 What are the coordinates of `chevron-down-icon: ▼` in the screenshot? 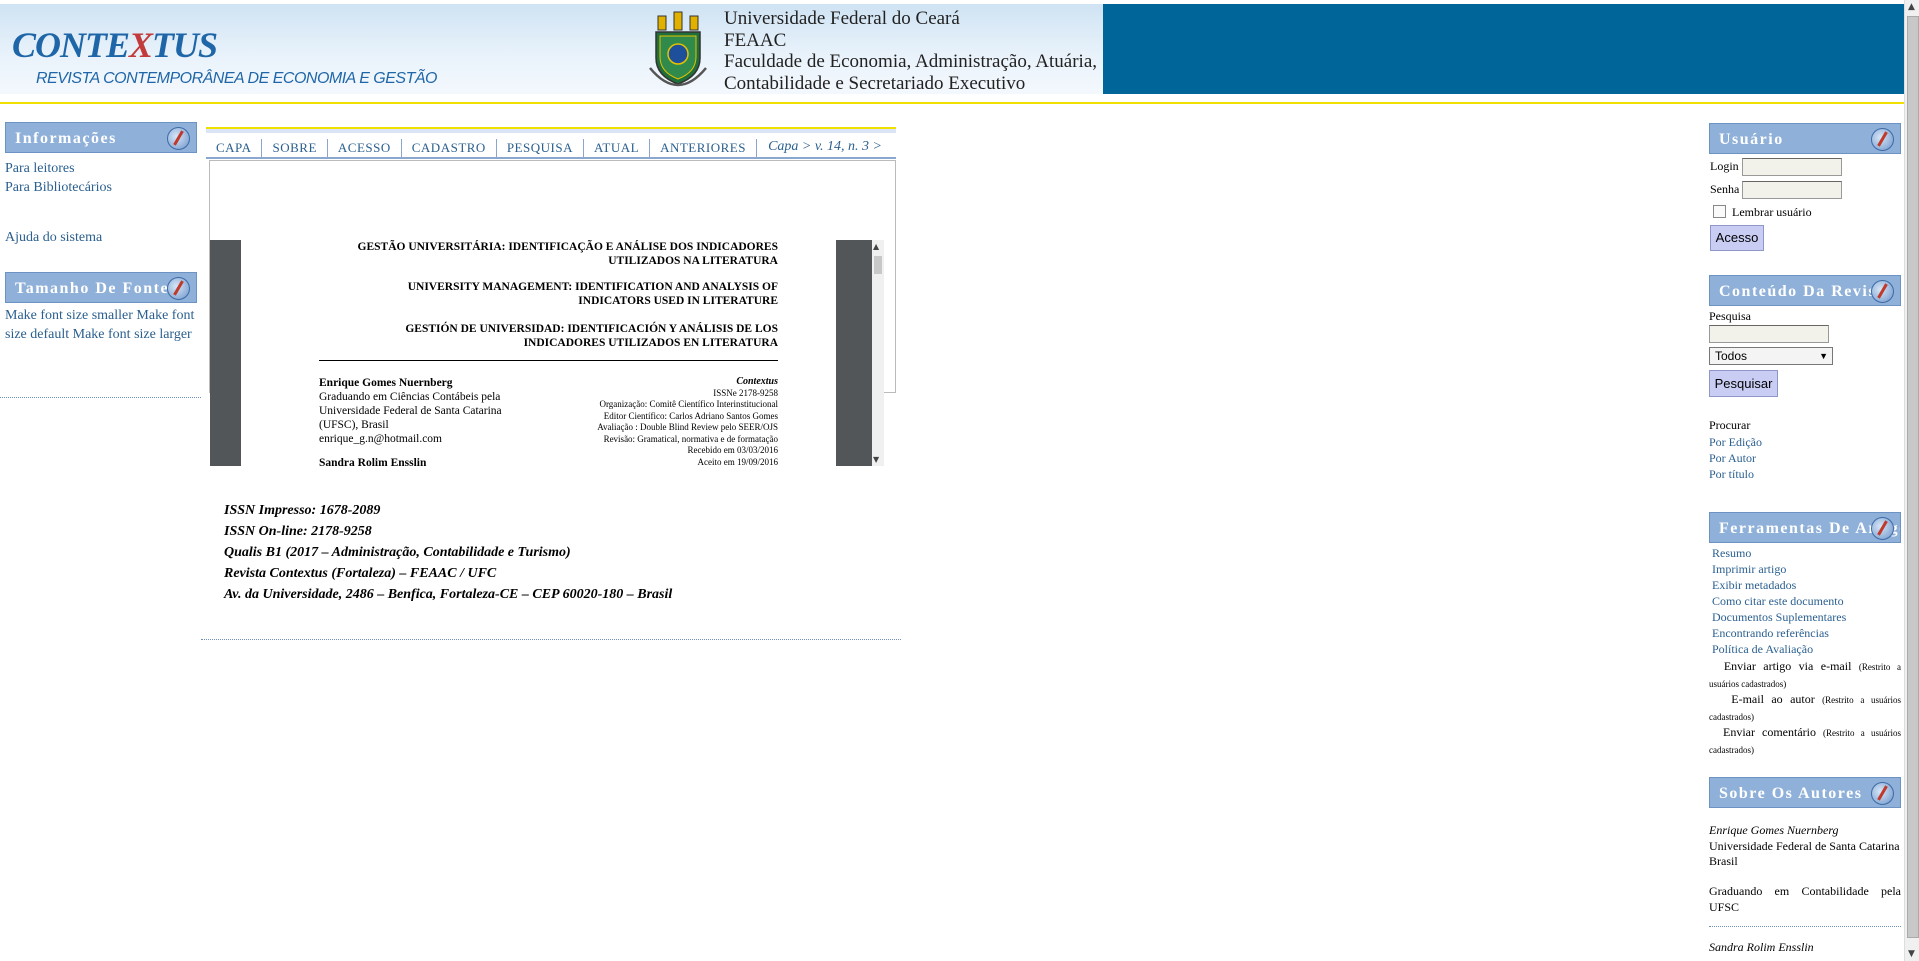 It's located at (1823, 356).